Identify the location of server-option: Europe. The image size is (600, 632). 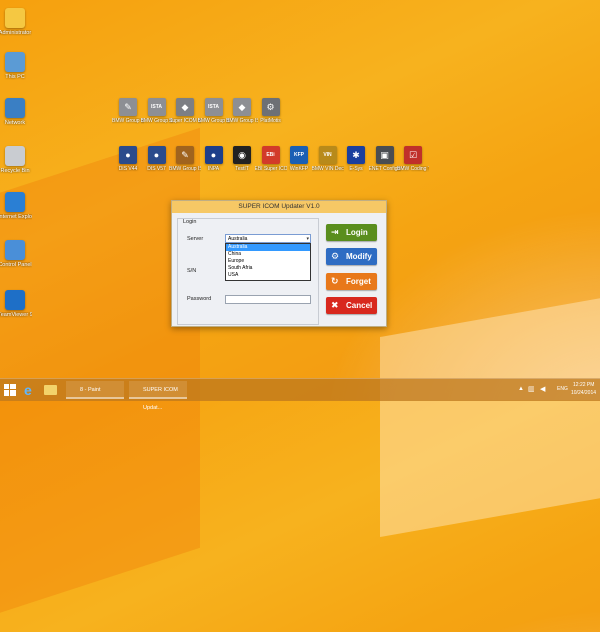
(268, 261).